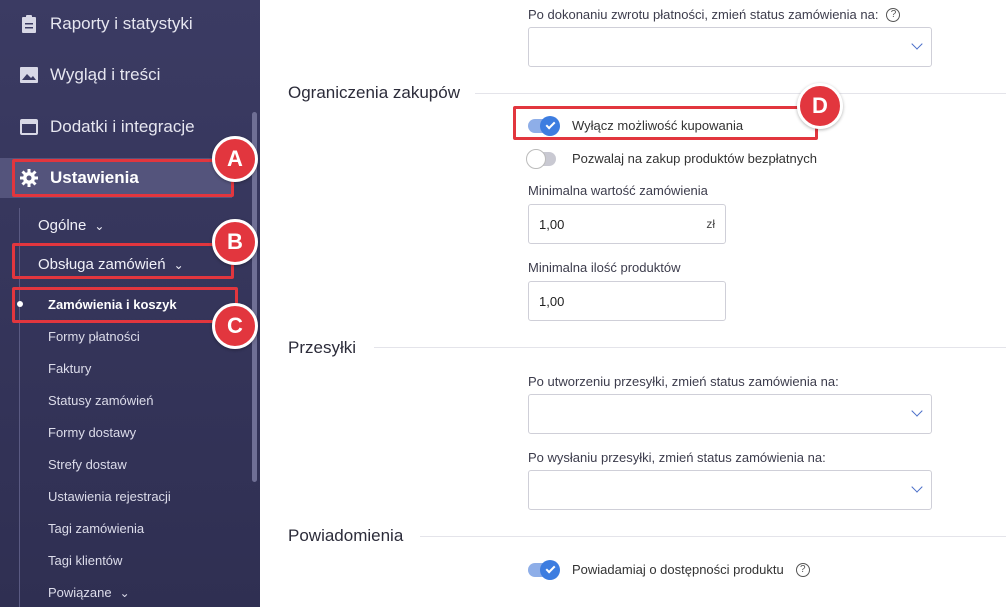 Image resolution: width=1006 pixels, height=607 pixels. I want to click on toggle-free-products, so click(541, 158).